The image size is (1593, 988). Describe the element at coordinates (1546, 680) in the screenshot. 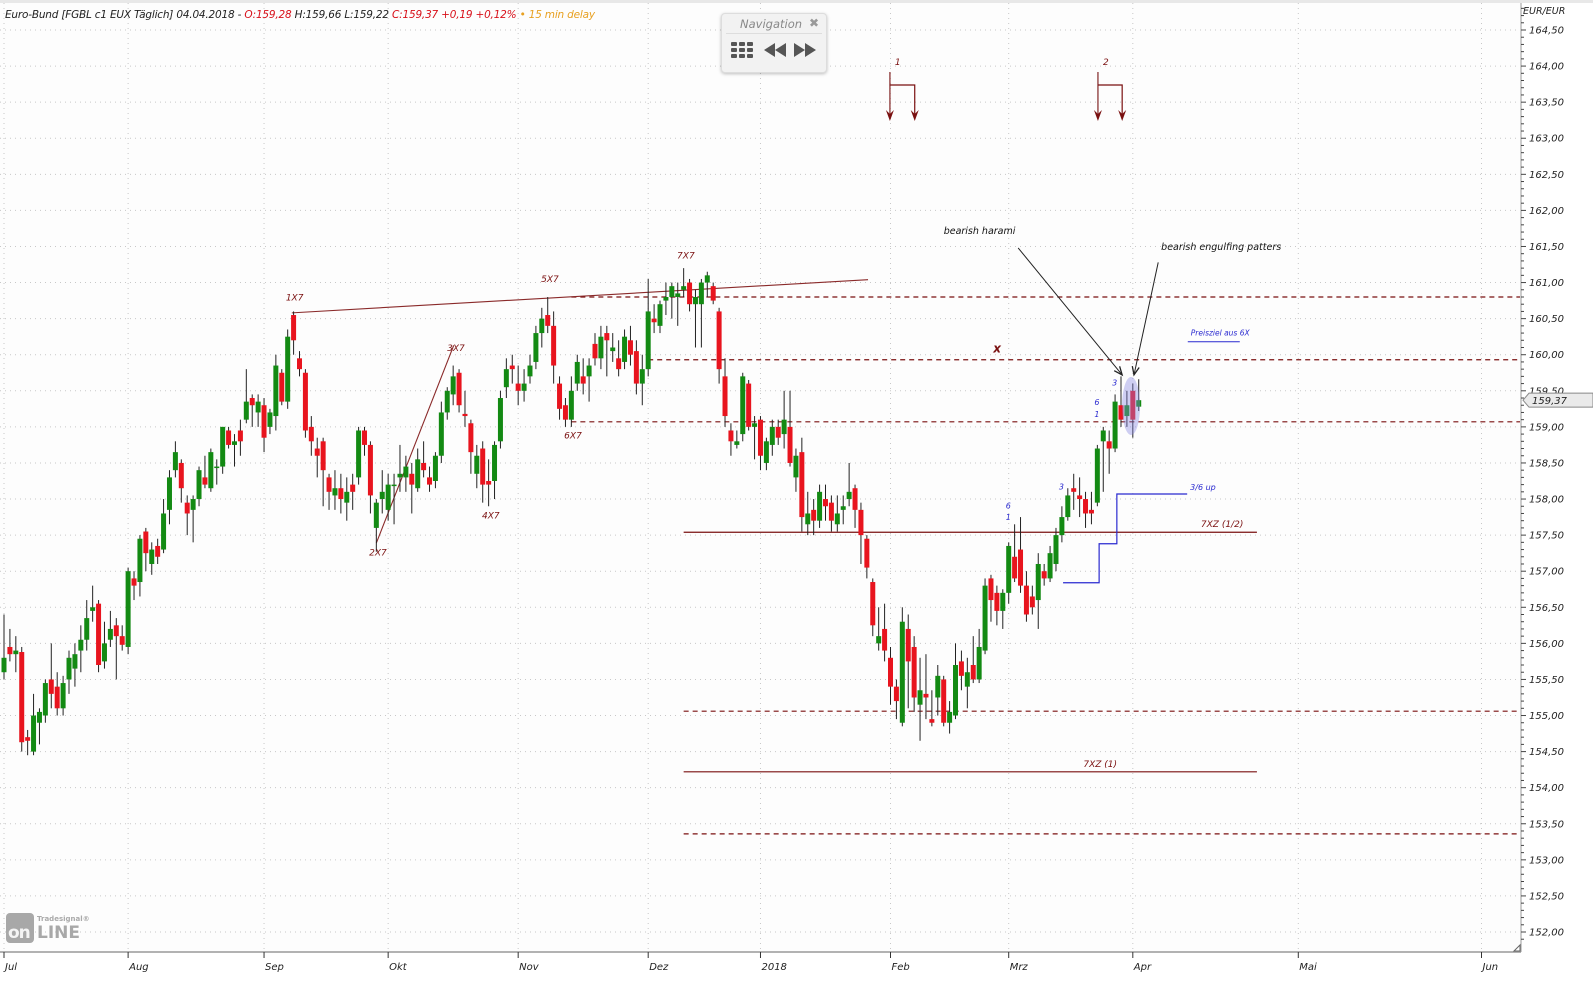

I see `price-tick-label: 155,50` at that location.